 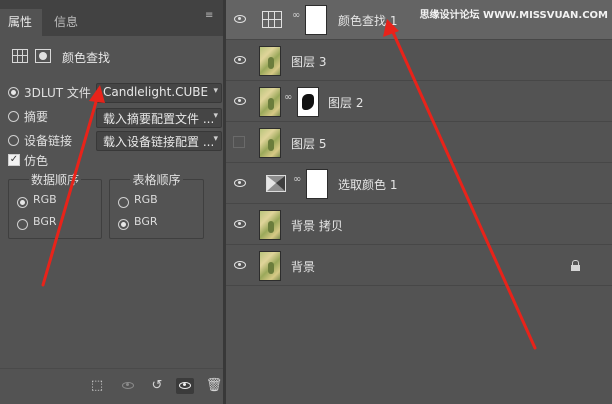 I want to click on layer-row: ∞ 颜色查找 1 思缘设计论坛 WWW.MISSVUAN.COM, so click(x=419, y=20).